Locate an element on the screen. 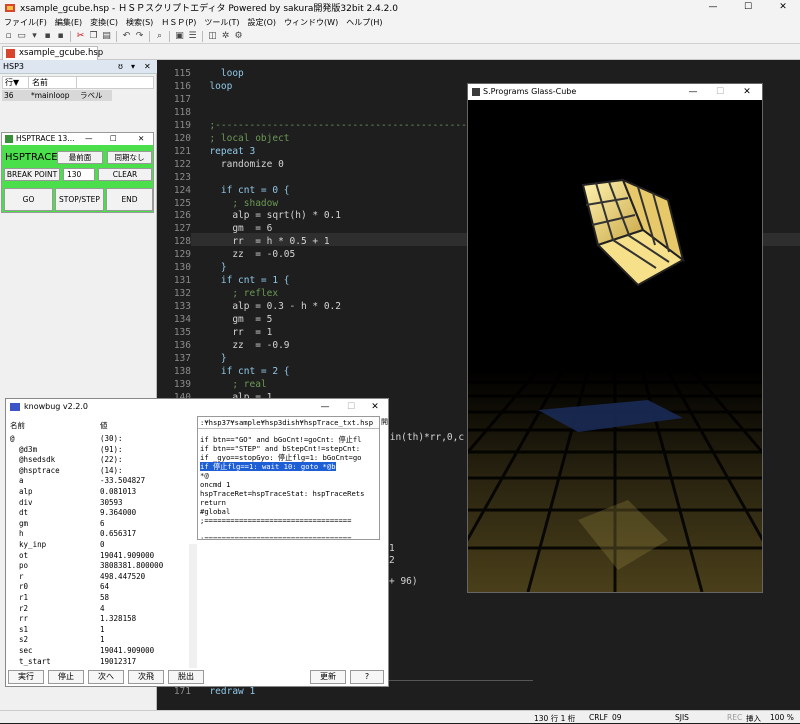  menu-search: 検索(S) is located at coordinates (139, 22).